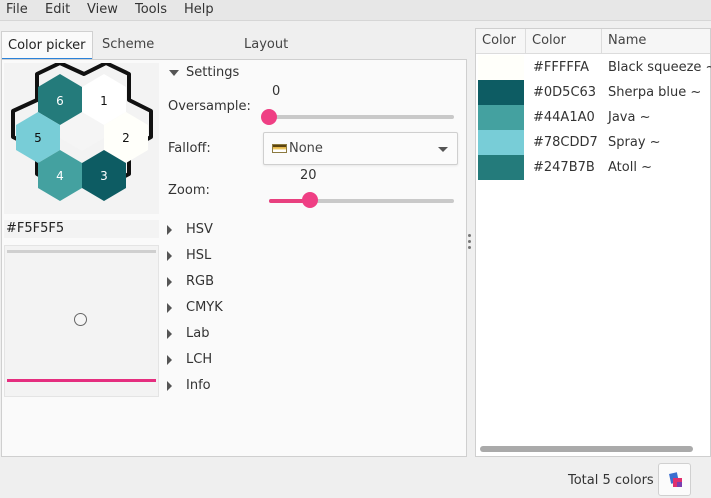  Describe the element at coordinates (104, 176) in the screenshot. I see `hex-cell-3-number: 3` at that location.